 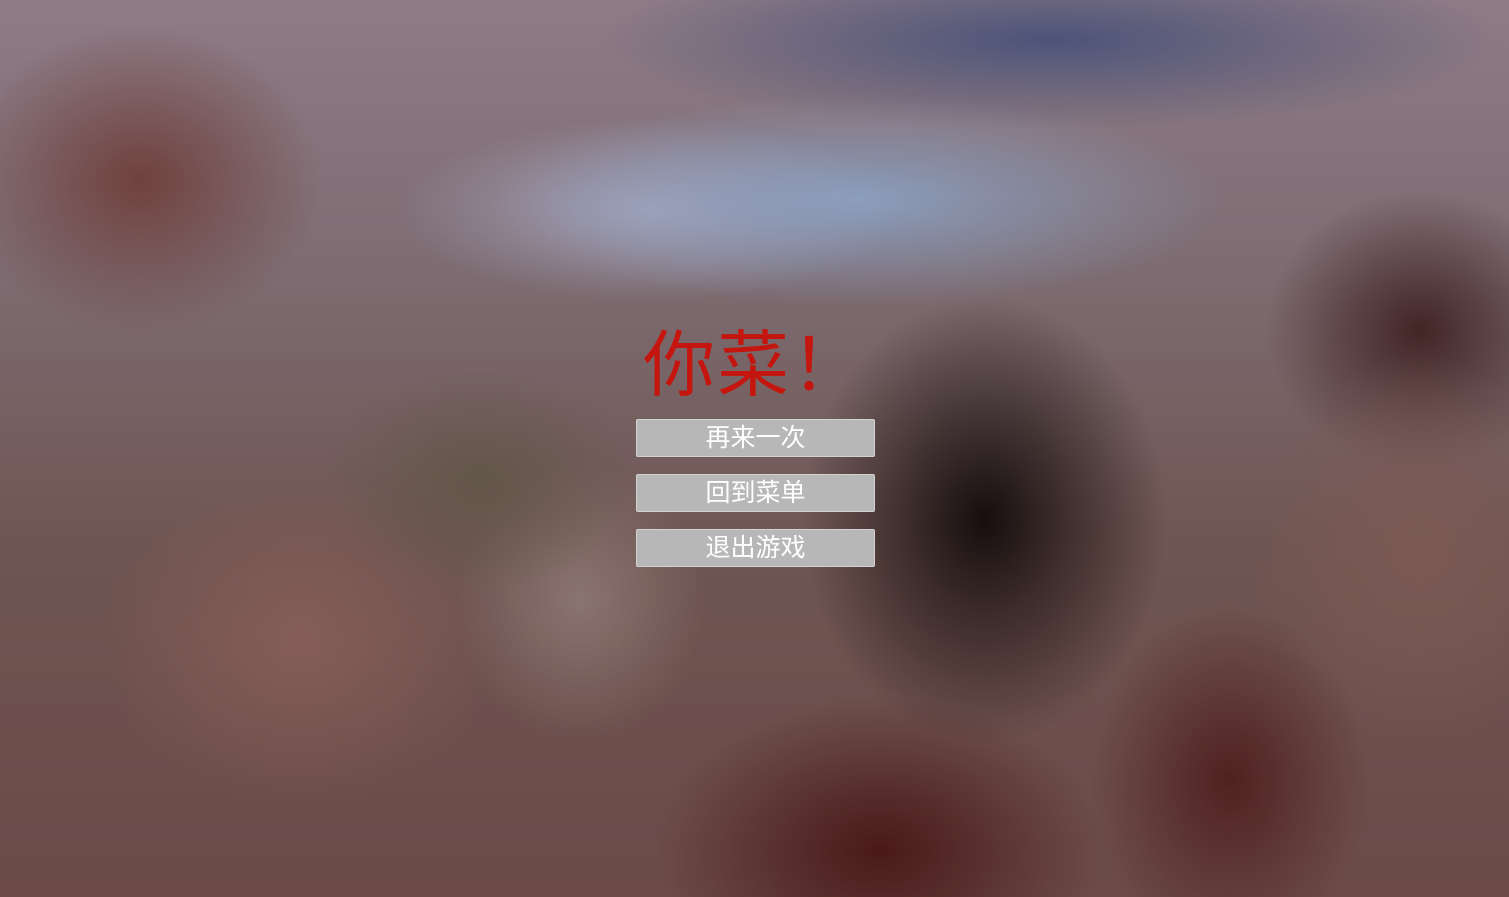 What do you see at coordinates (755, 493) in the screenshot?
I see `back-to-menu-button: 回到菜单` at bounding box center [755, 493].